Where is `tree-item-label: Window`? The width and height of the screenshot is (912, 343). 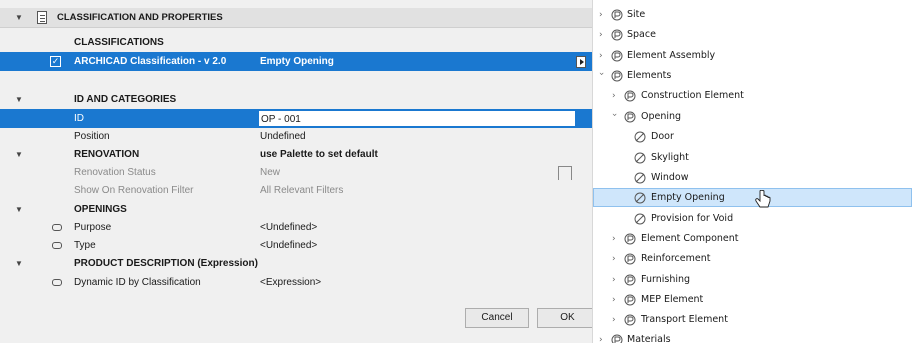
tree-item-label: Window is located at coordinates (670, 177).